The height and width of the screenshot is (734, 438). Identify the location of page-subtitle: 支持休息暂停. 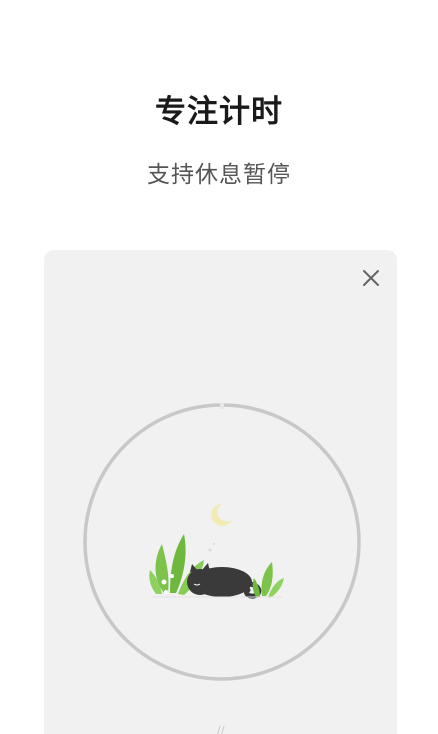
(219, 175).